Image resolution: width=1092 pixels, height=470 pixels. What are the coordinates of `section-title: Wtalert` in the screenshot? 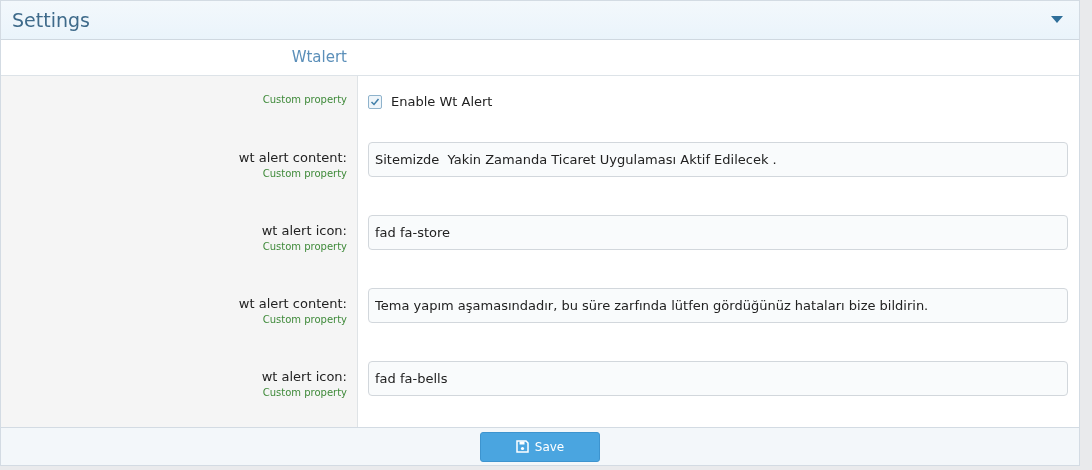 It's located at (318, 58).